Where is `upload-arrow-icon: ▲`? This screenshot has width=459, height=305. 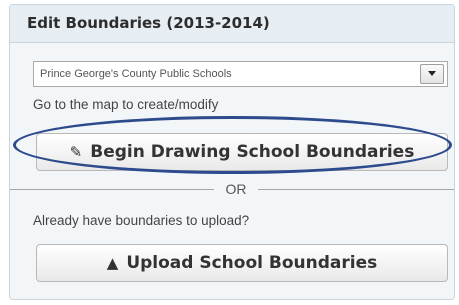
upload-arrow-icon: ▲ is located at coordinates (112, 263).